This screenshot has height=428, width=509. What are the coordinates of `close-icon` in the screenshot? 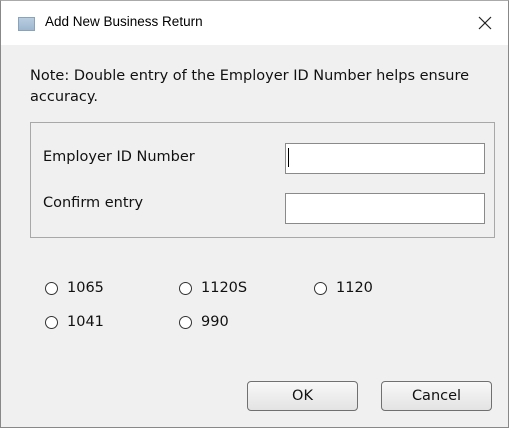 It's located at (485, 23).